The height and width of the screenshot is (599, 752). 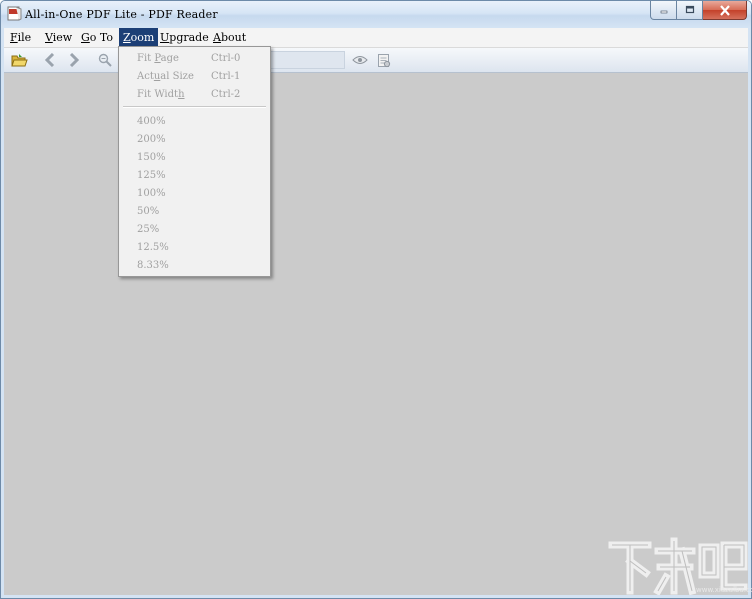 I want to click on view-button, so click(x=360, y=60).